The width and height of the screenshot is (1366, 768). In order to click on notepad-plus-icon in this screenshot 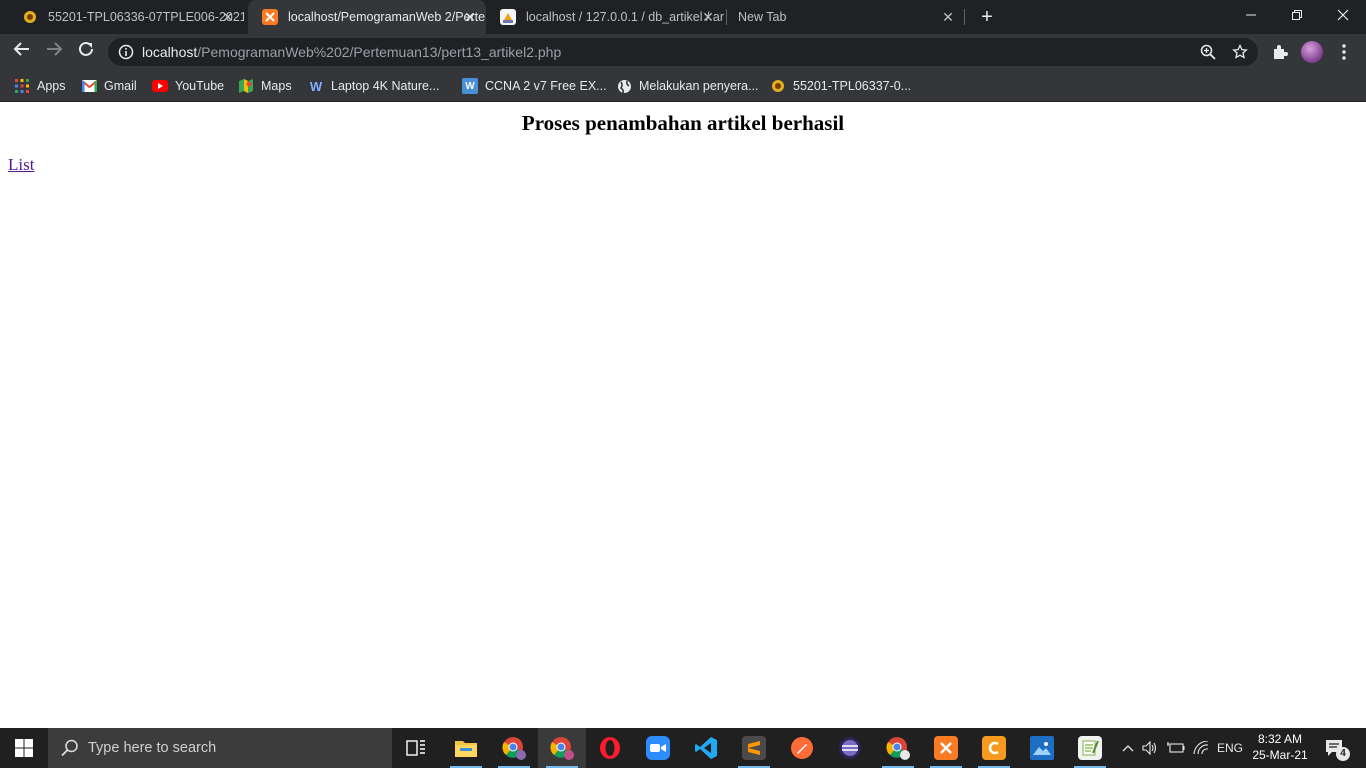, I will do `click(1090, 748)`.